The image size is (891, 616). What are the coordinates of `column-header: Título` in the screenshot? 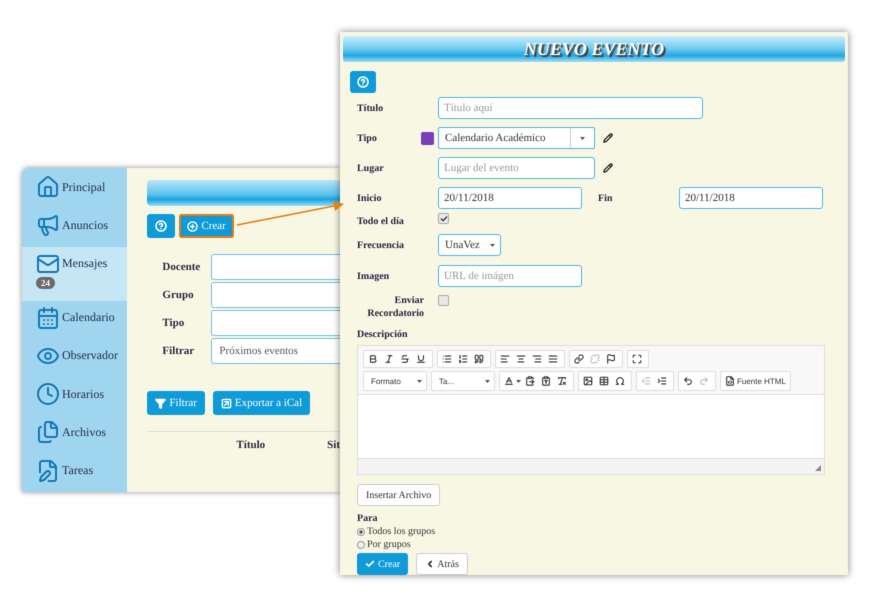 It's located at (251, 445).